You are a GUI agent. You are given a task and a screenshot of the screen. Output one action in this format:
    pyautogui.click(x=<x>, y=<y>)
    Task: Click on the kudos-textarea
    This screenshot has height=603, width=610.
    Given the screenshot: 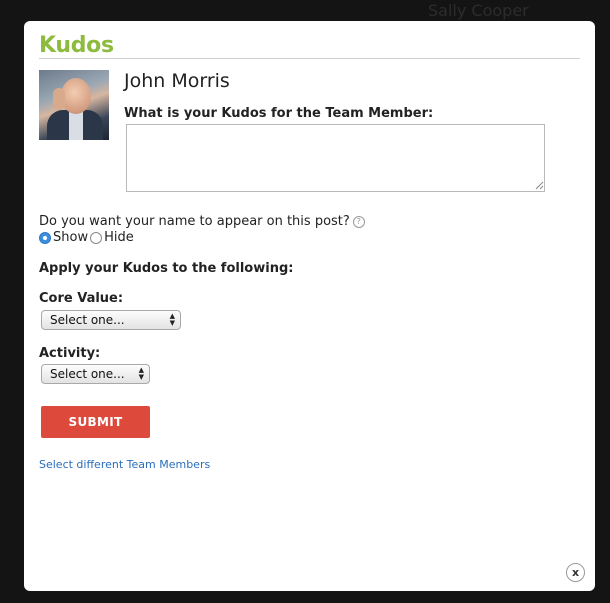 What is the action you would take?
    pyautogui.click(x=335, y=158)
    